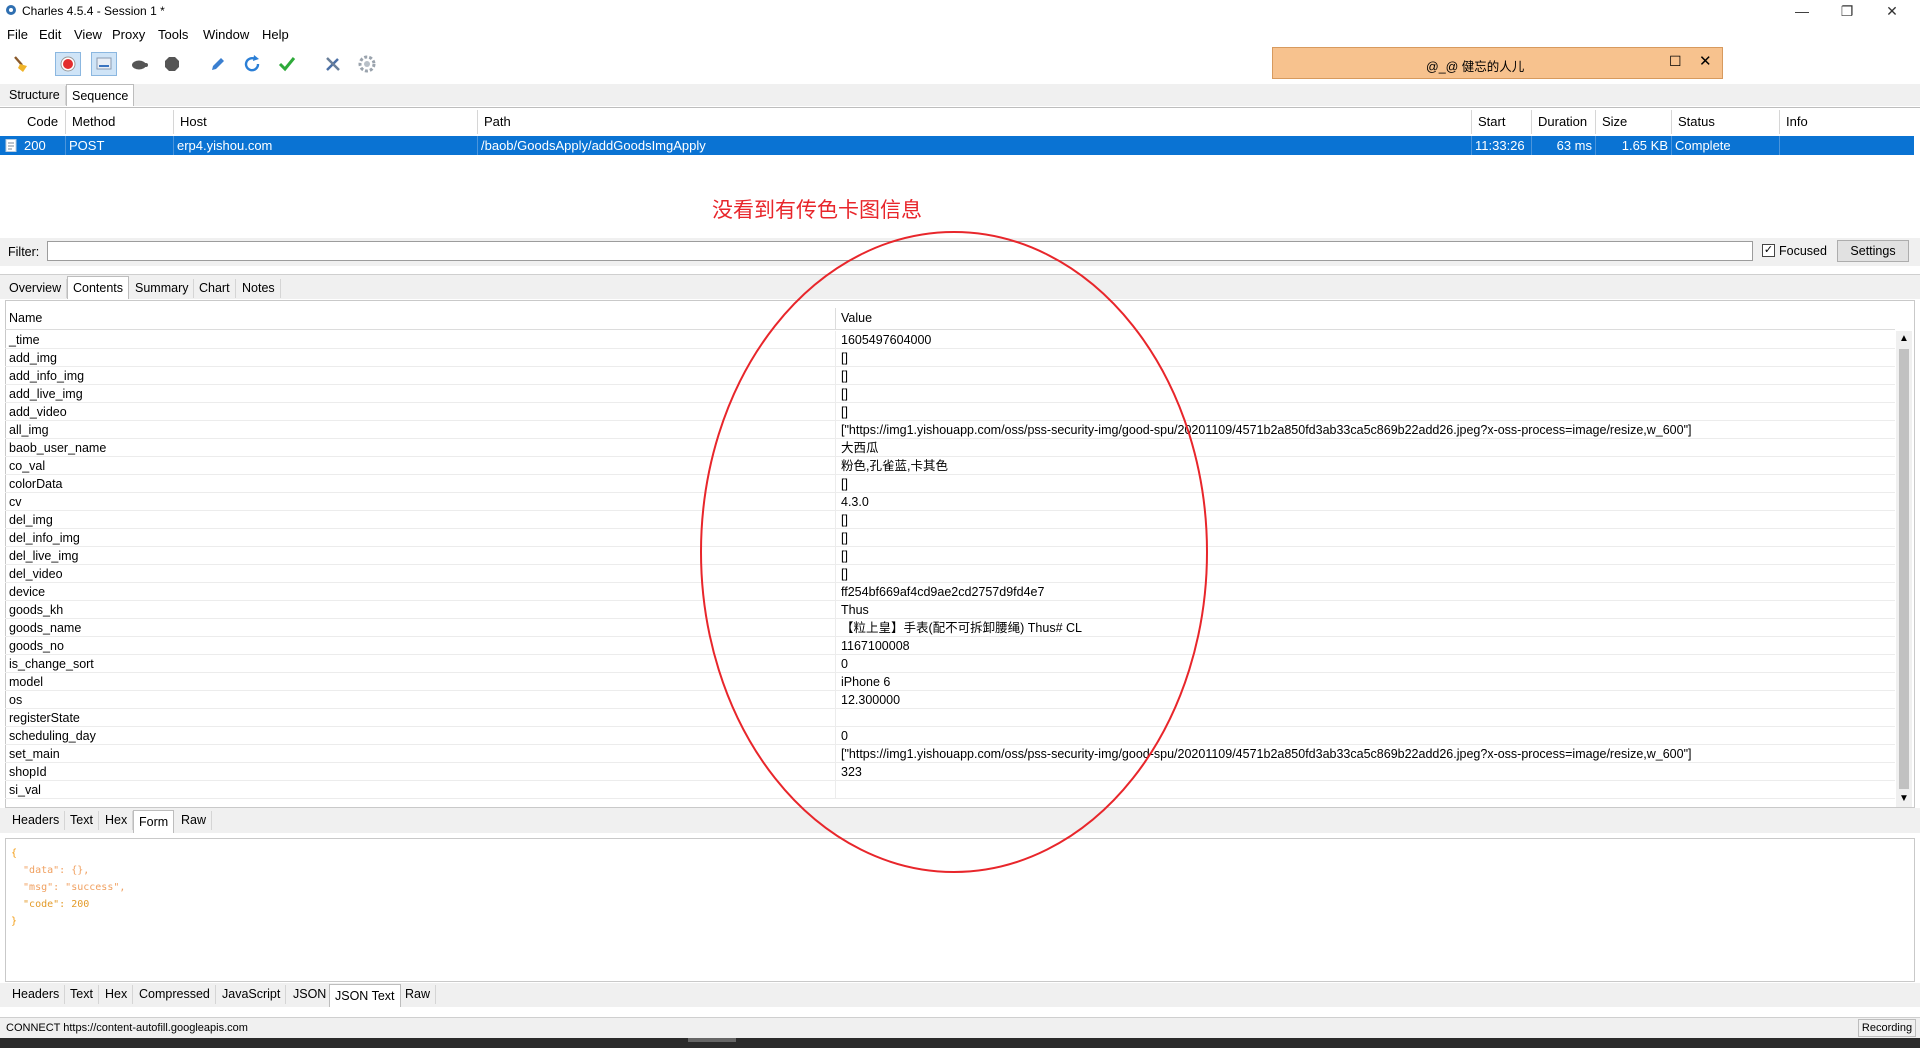  I want to click on menu-tools: Tools, so click(173, 34).